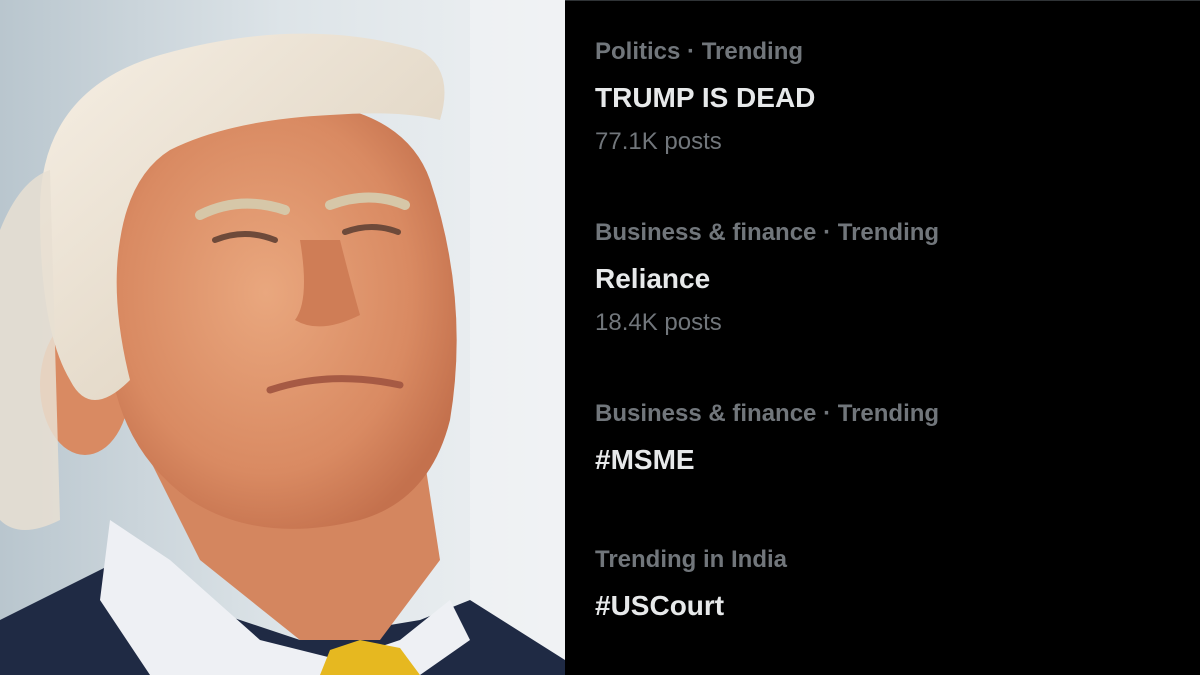  What do you see at coordinates (645, 459) in the screenshot?
I see `trend-title: #MSME` at bounding box center [645, 459].